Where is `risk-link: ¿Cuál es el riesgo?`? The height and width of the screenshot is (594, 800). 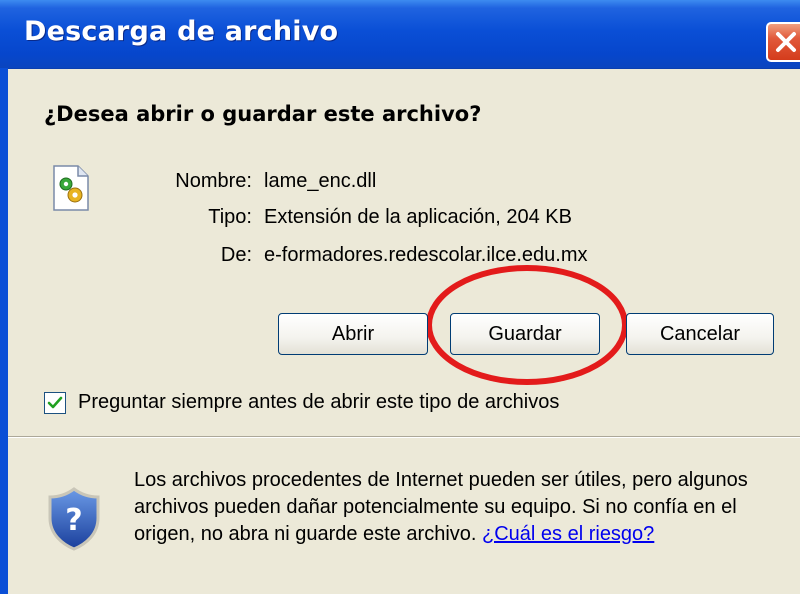 risk-link: ¿Cuál es el riesgo? is located at coordinates (568, 534).